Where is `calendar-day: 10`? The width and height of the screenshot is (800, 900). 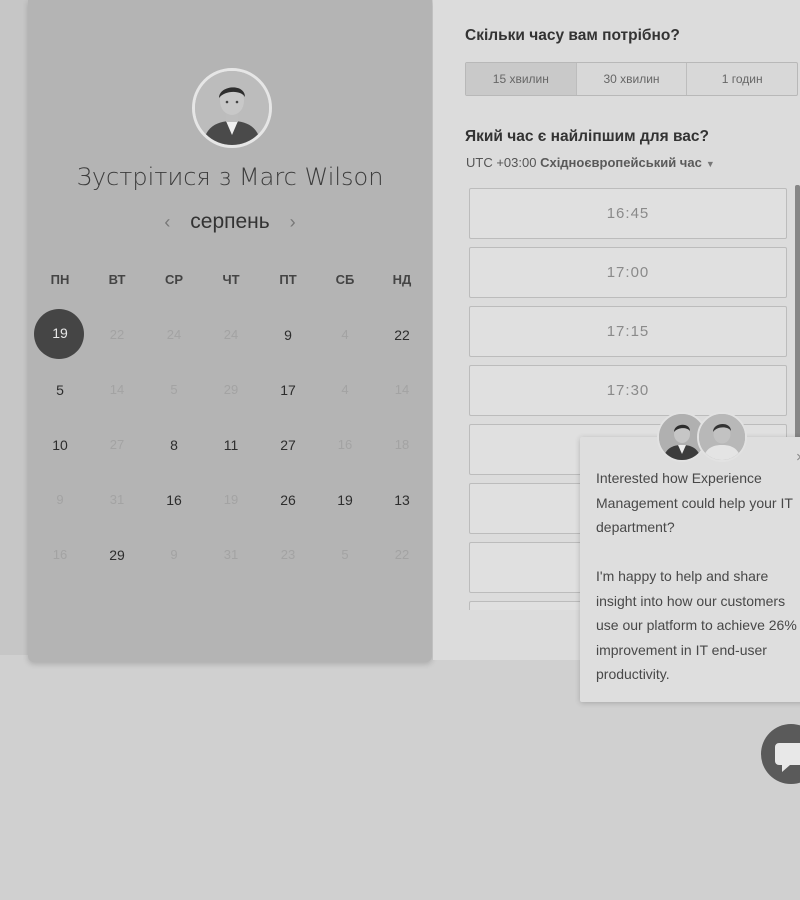 calendar-day: 10 is located at coordinates (60, 445).